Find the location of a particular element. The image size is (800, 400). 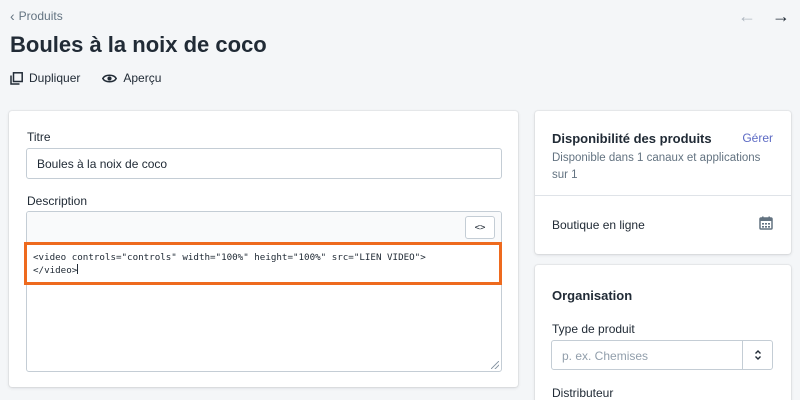

divider is located at coordinates (663, 195).